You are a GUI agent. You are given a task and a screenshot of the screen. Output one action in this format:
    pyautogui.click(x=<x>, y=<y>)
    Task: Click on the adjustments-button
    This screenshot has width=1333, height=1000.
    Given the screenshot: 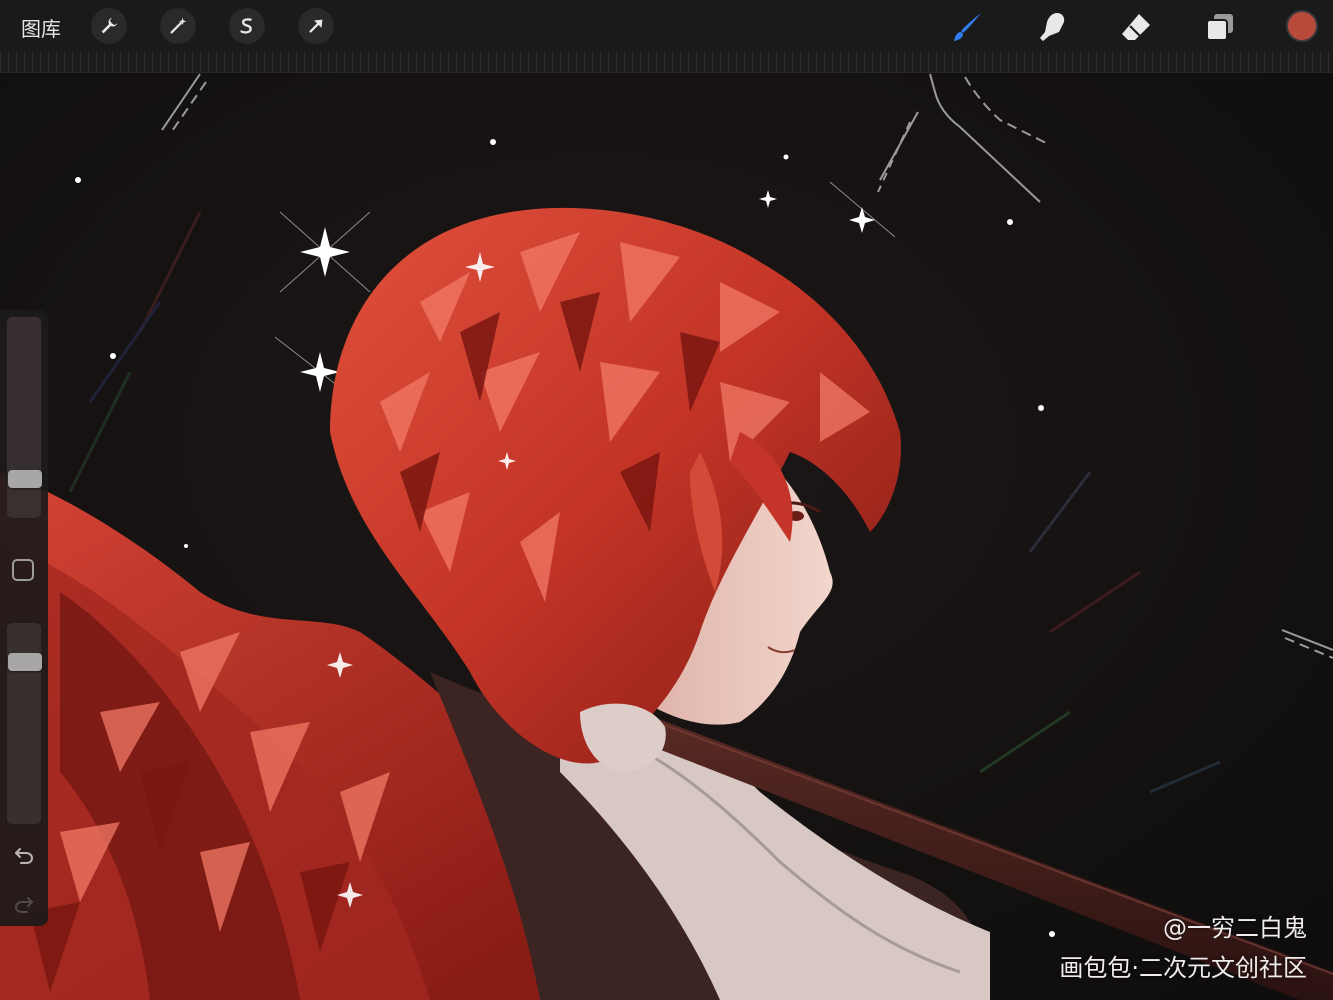 What is the action you would take?
    pyautogui.click(x=178, y=26)
    